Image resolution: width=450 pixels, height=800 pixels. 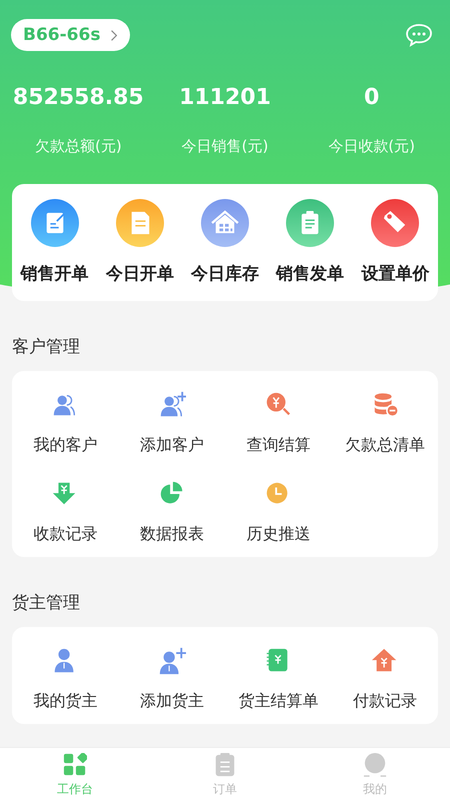 I want to click on chat-bubble-icon, so click(x=419, y=35).